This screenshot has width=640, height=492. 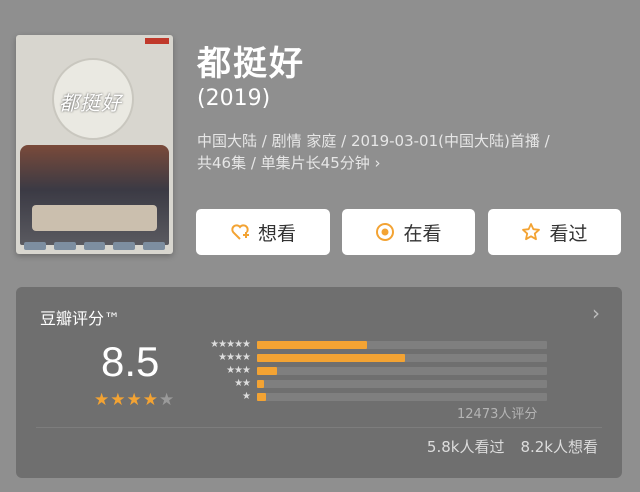 What do you see at coordinates (94, 144) in the screenshot?
I see `poster-image: 都挺好` at bounding box center [94, 144].